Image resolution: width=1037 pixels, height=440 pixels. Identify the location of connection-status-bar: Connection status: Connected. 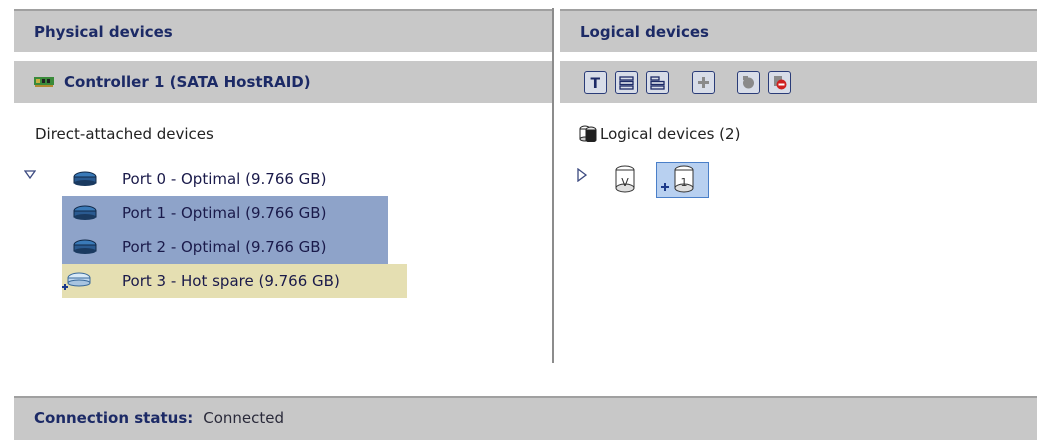
(525, 418).